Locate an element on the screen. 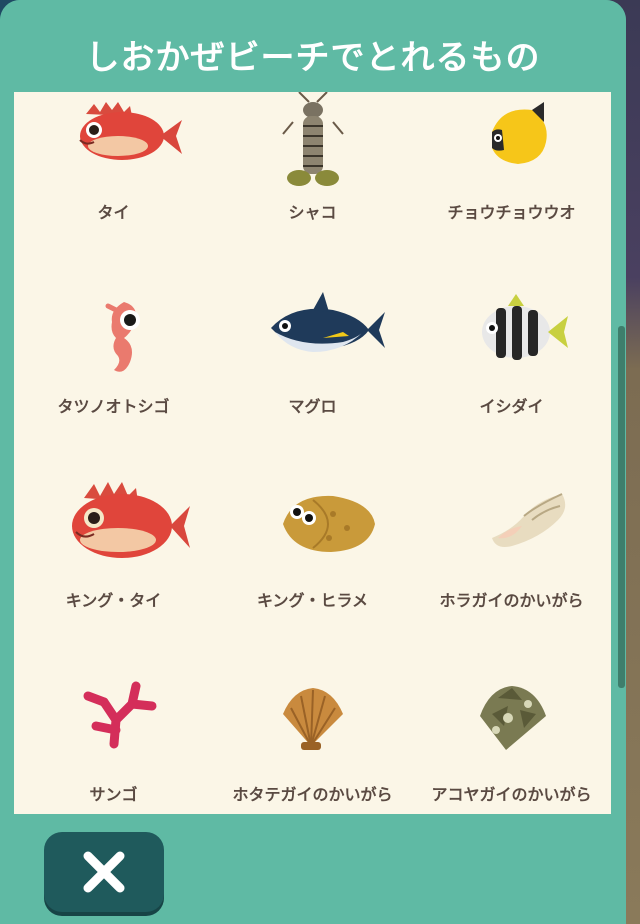  close-button is located at coordinates (104, 872).